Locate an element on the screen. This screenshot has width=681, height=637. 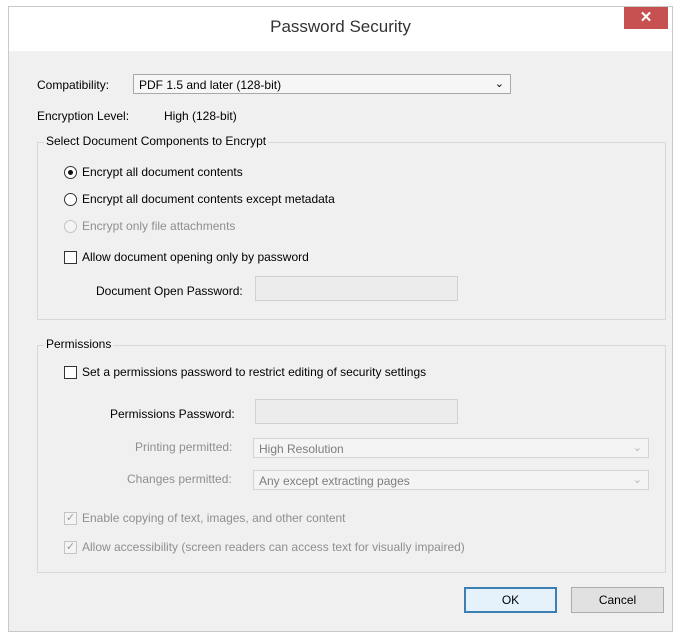
changes-permitted-select: Any except extracting pages ⌄ is located at coordinates (451, 480).